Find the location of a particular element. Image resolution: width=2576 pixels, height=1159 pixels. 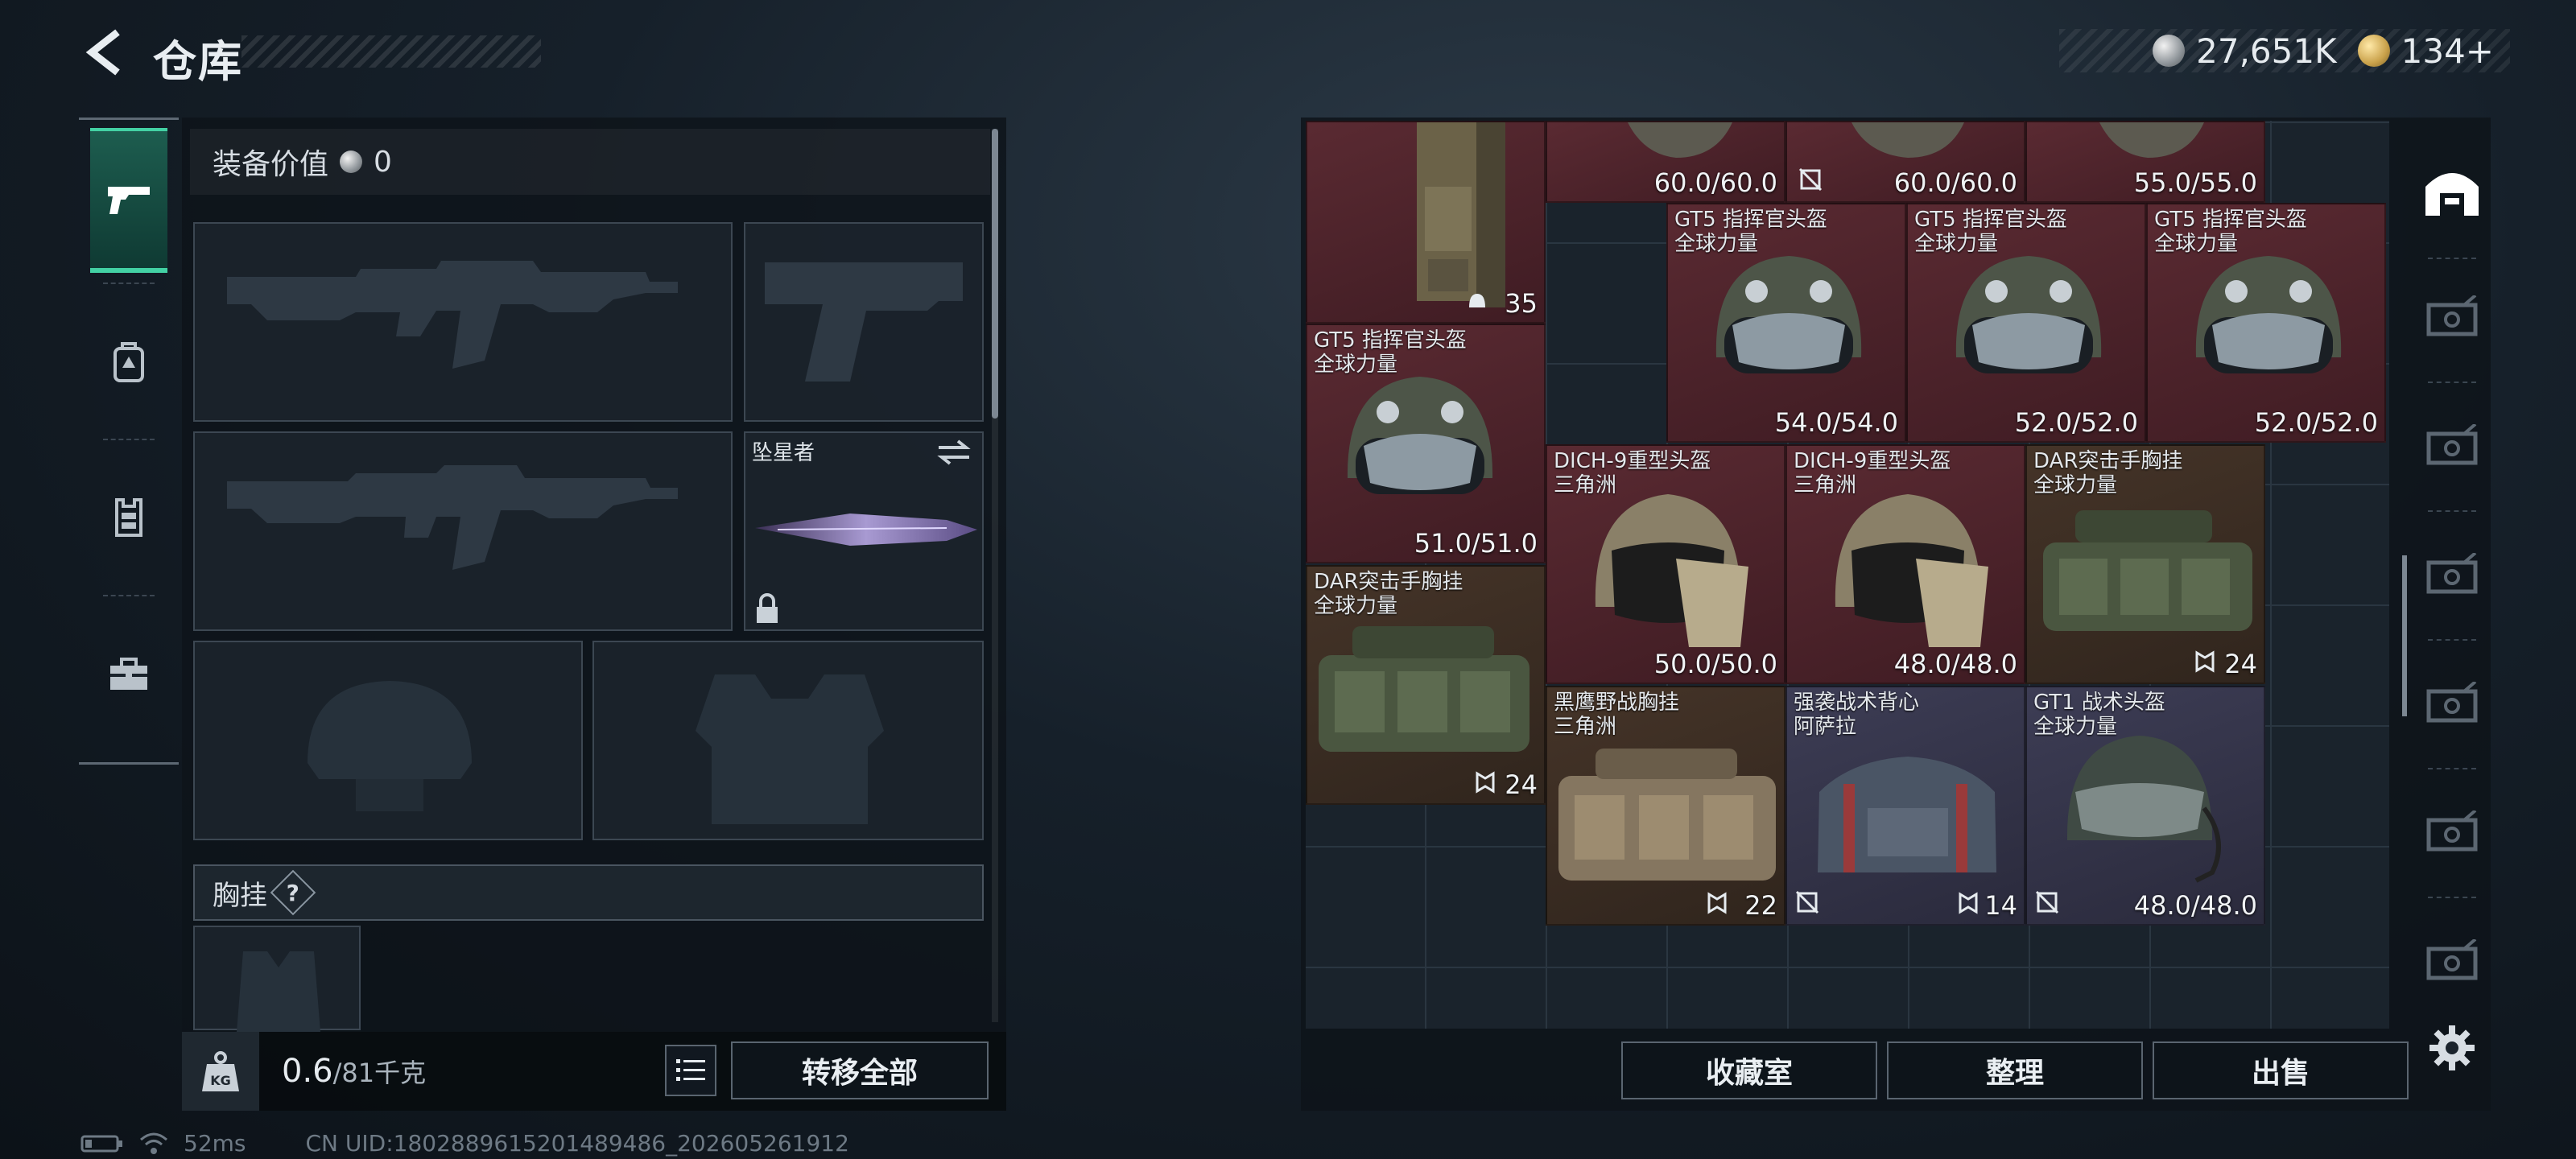

rail-item-backpack is located at coordinates (128, 361).